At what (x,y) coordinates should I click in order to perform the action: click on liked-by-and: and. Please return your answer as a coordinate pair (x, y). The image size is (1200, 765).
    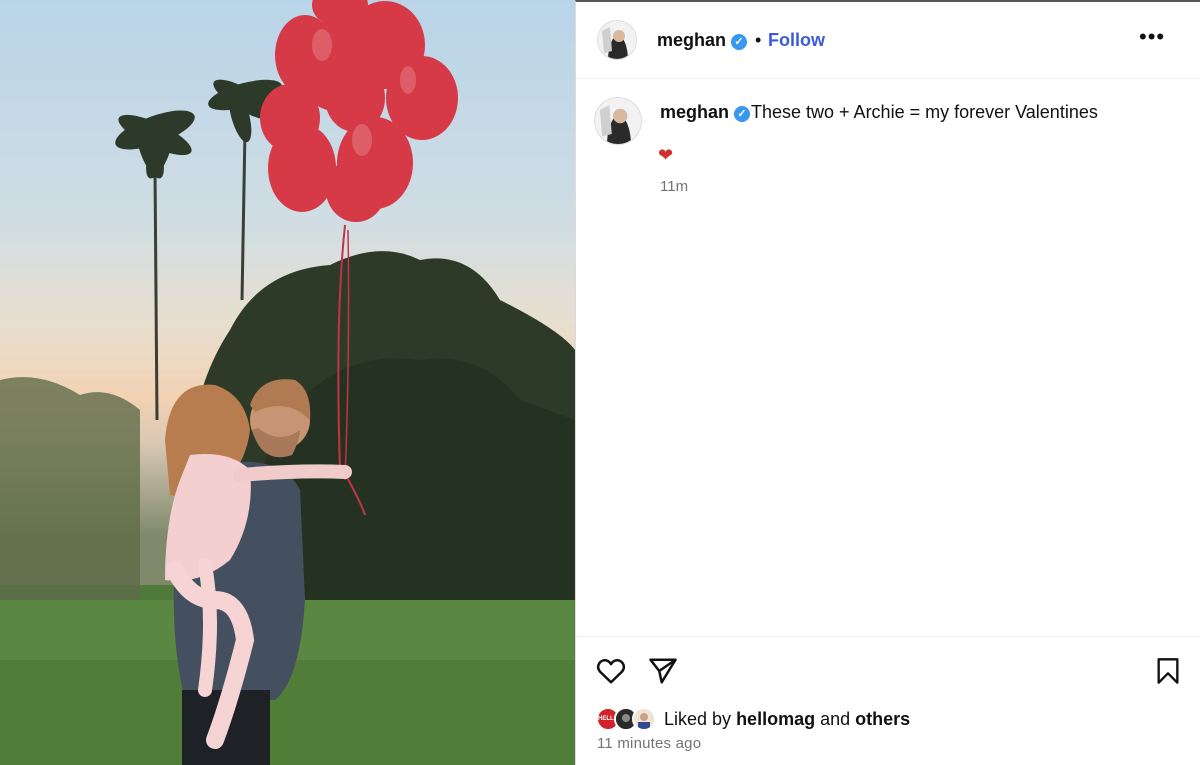
    Looking at the image, I should click on (835, 719).